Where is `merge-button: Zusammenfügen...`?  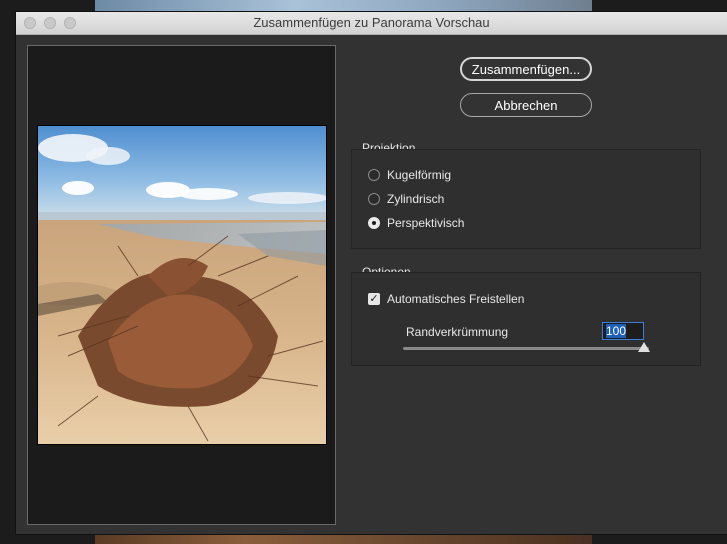
merge-button: Zusammenfügen... is located at coordinates (526, 69).